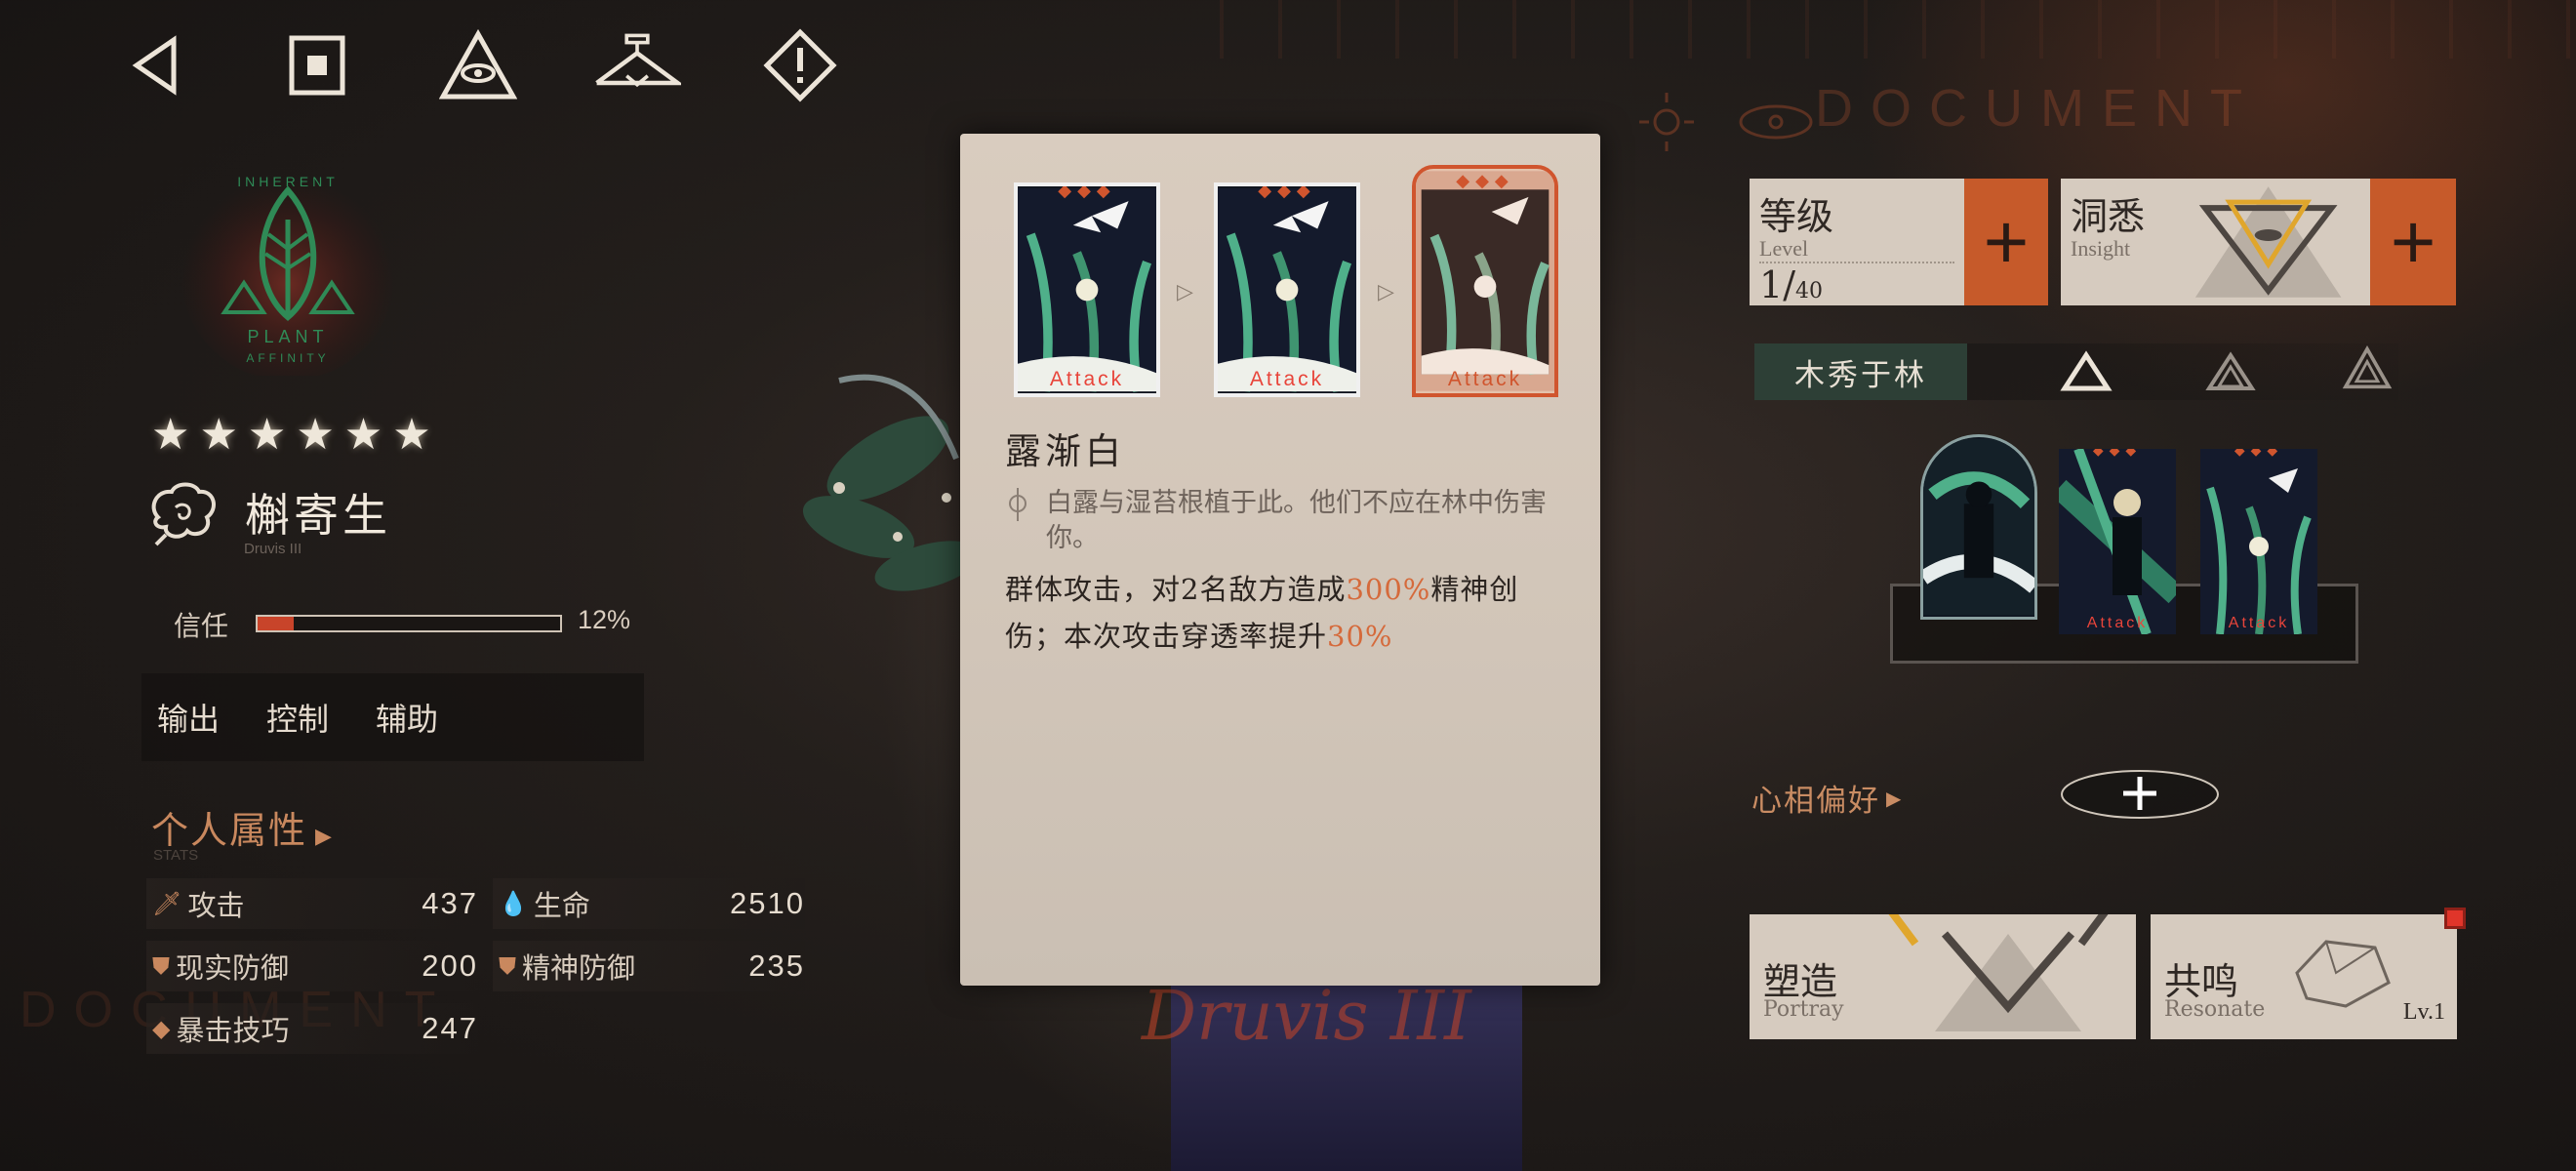 Image resolution: width=2576 pixels, height=1171 pixels. What do you see at coordinates (167, 903) in the screenshot?
I see `dagger-icon: 🗡` at bounding box center [167, 903].